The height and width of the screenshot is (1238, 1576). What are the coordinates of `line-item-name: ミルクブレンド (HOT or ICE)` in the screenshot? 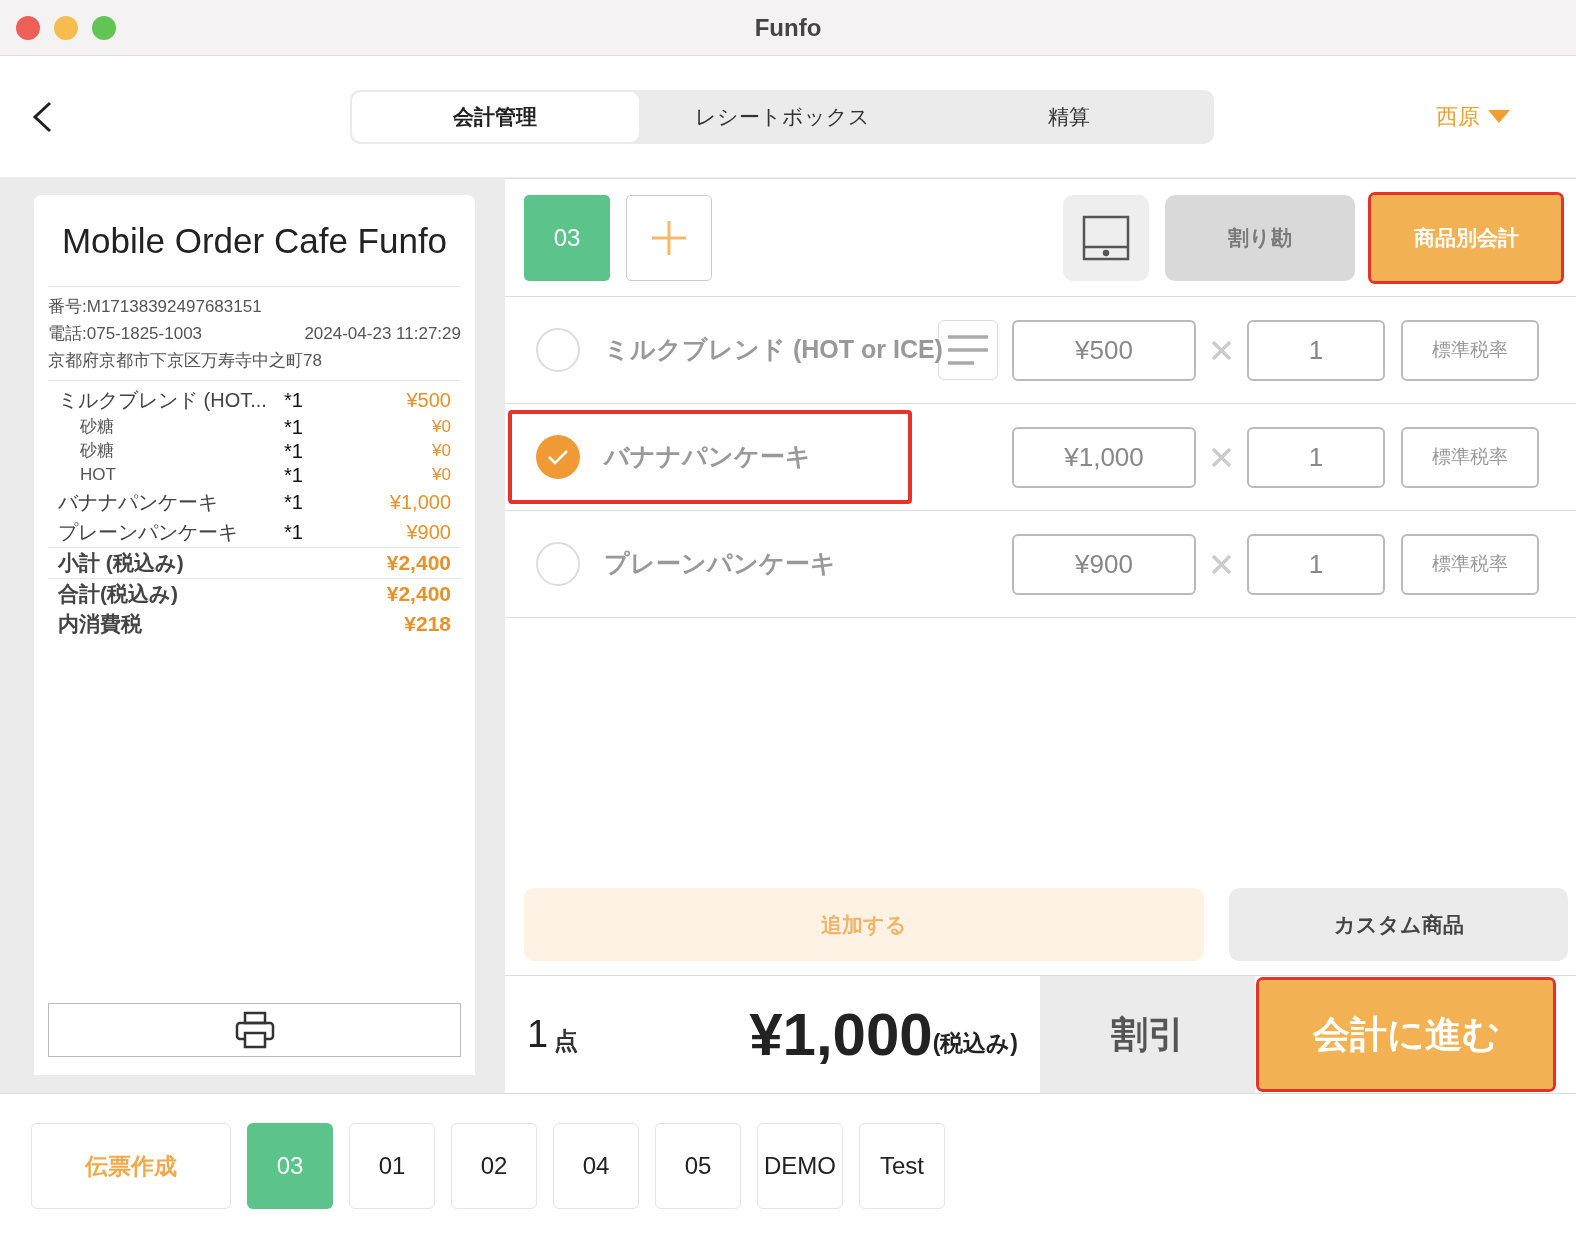 It's located at (773, 350).